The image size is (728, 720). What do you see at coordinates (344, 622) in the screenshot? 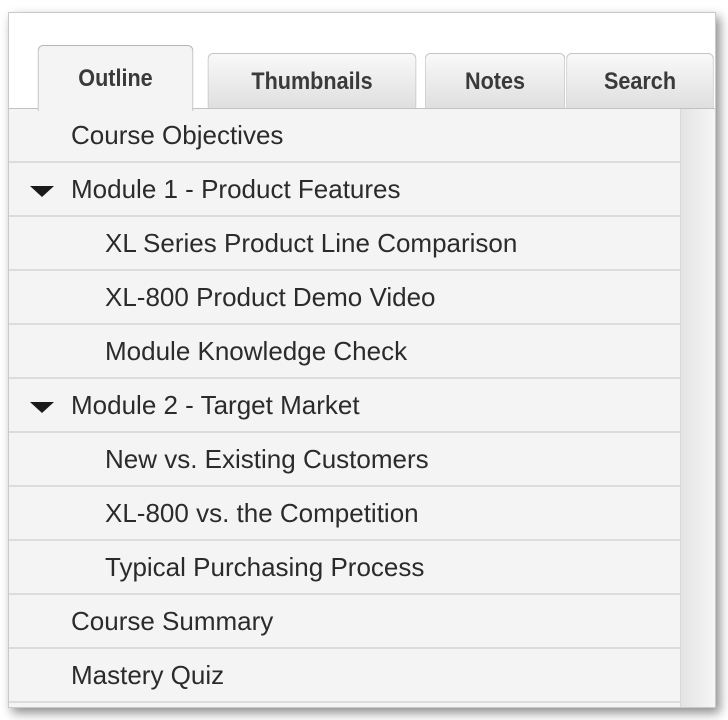
I see `outline-item-course-summary: Course Summary` at bounding box center [344, 622].